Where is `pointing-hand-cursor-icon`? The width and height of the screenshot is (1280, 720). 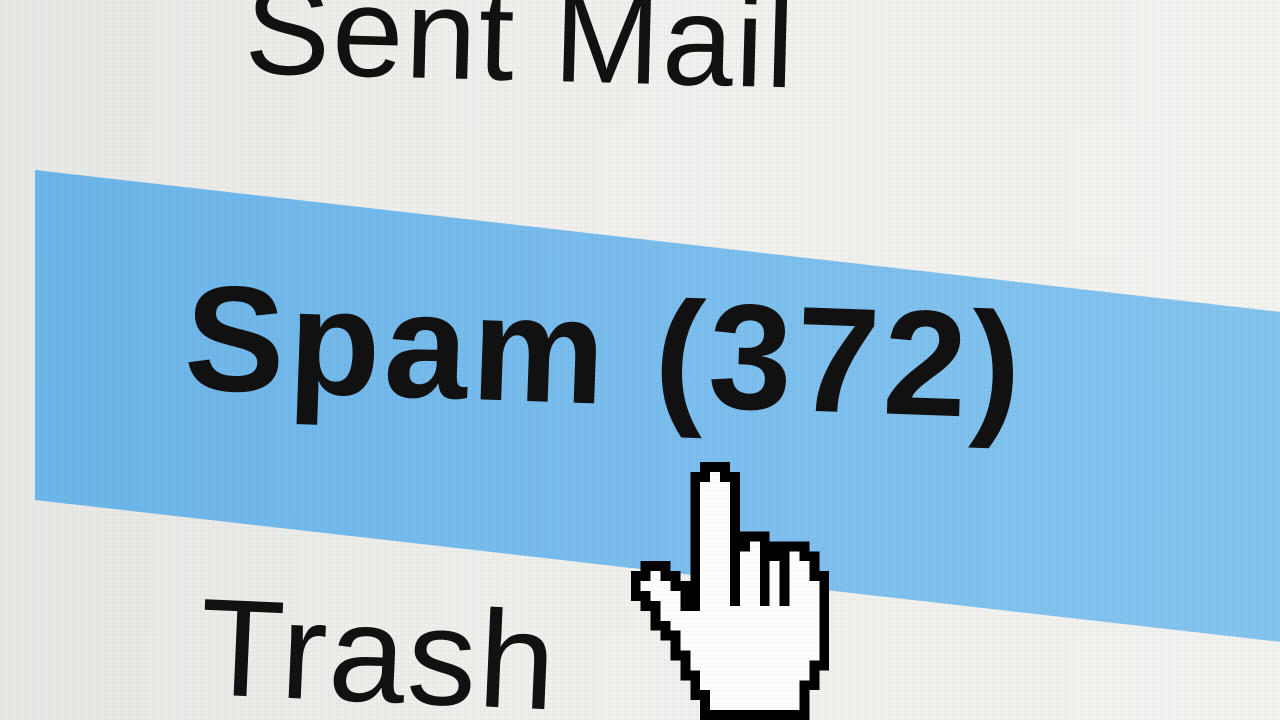 pointing-hand-cursor-icon is located at coordinates (730, 591).